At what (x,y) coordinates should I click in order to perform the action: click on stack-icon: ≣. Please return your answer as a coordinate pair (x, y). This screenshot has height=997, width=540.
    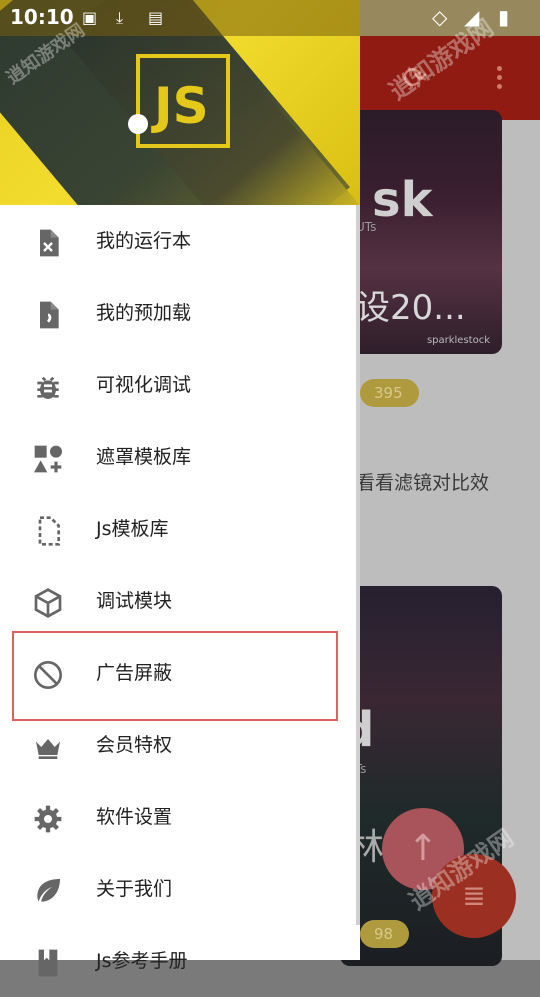
    Looking at the image, I should click on (474, 895).